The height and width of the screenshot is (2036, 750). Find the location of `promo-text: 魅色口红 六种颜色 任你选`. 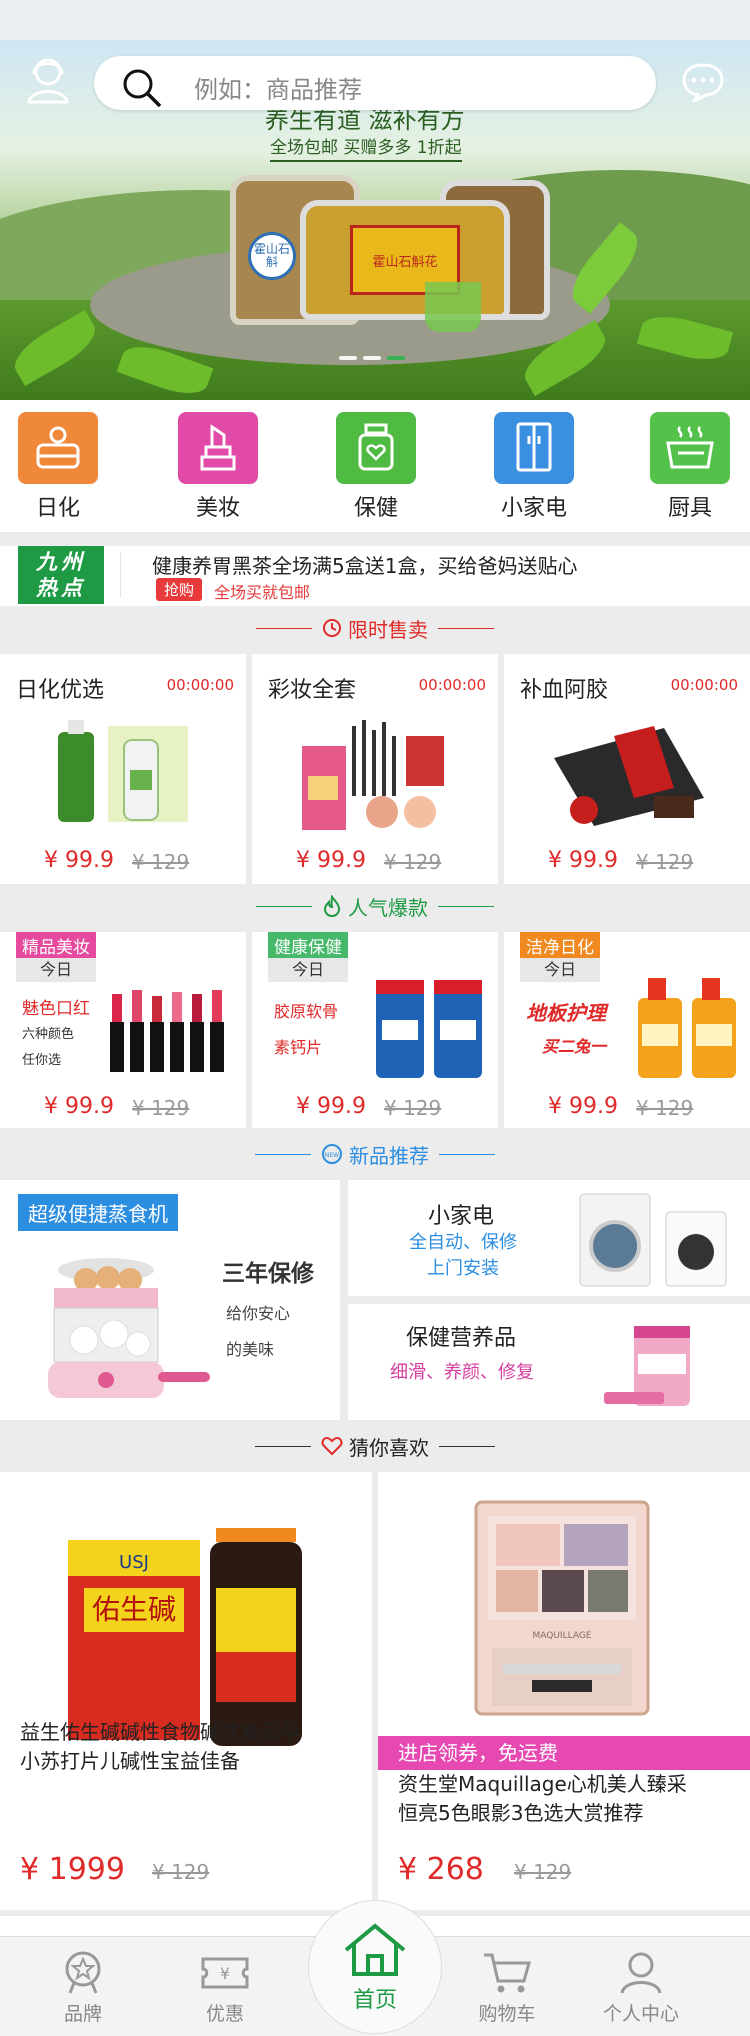

promo-text: 魅色口红 六种颜色 任你选 is located at coordinates (56, 1035).